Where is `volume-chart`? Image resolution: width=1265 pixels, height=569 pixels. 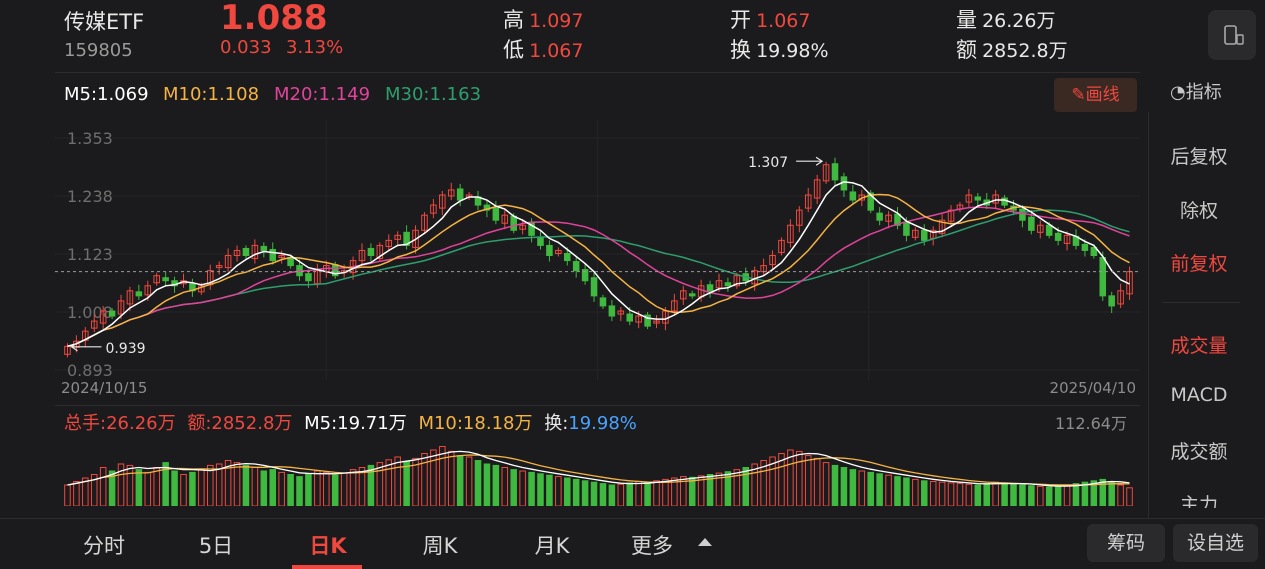
volume-chart is located at coordinates (597, 469).